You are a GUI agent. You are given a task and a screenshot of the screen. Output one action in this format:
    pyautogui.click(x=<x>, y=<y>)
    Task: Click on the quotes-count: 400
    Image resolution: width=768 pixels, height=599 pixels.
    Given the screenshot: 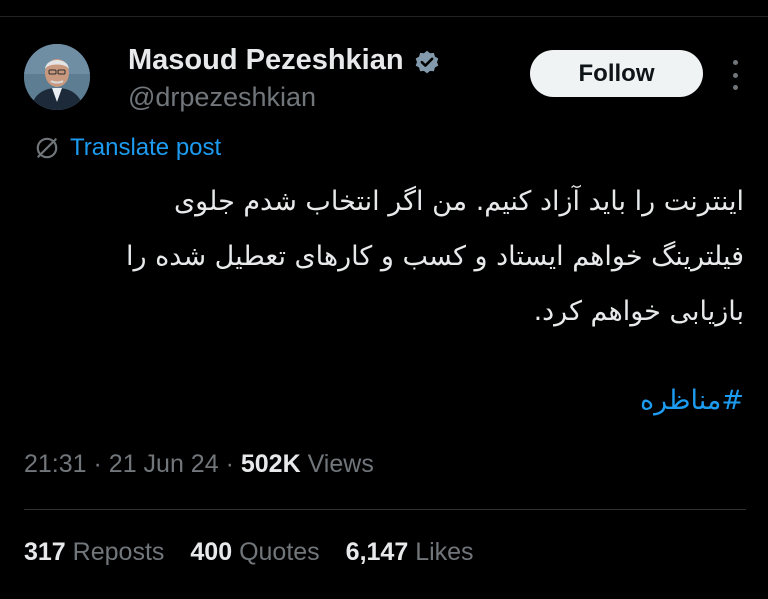 What is the action you would take?
    pyautogui.click(x=211, y=552)
    